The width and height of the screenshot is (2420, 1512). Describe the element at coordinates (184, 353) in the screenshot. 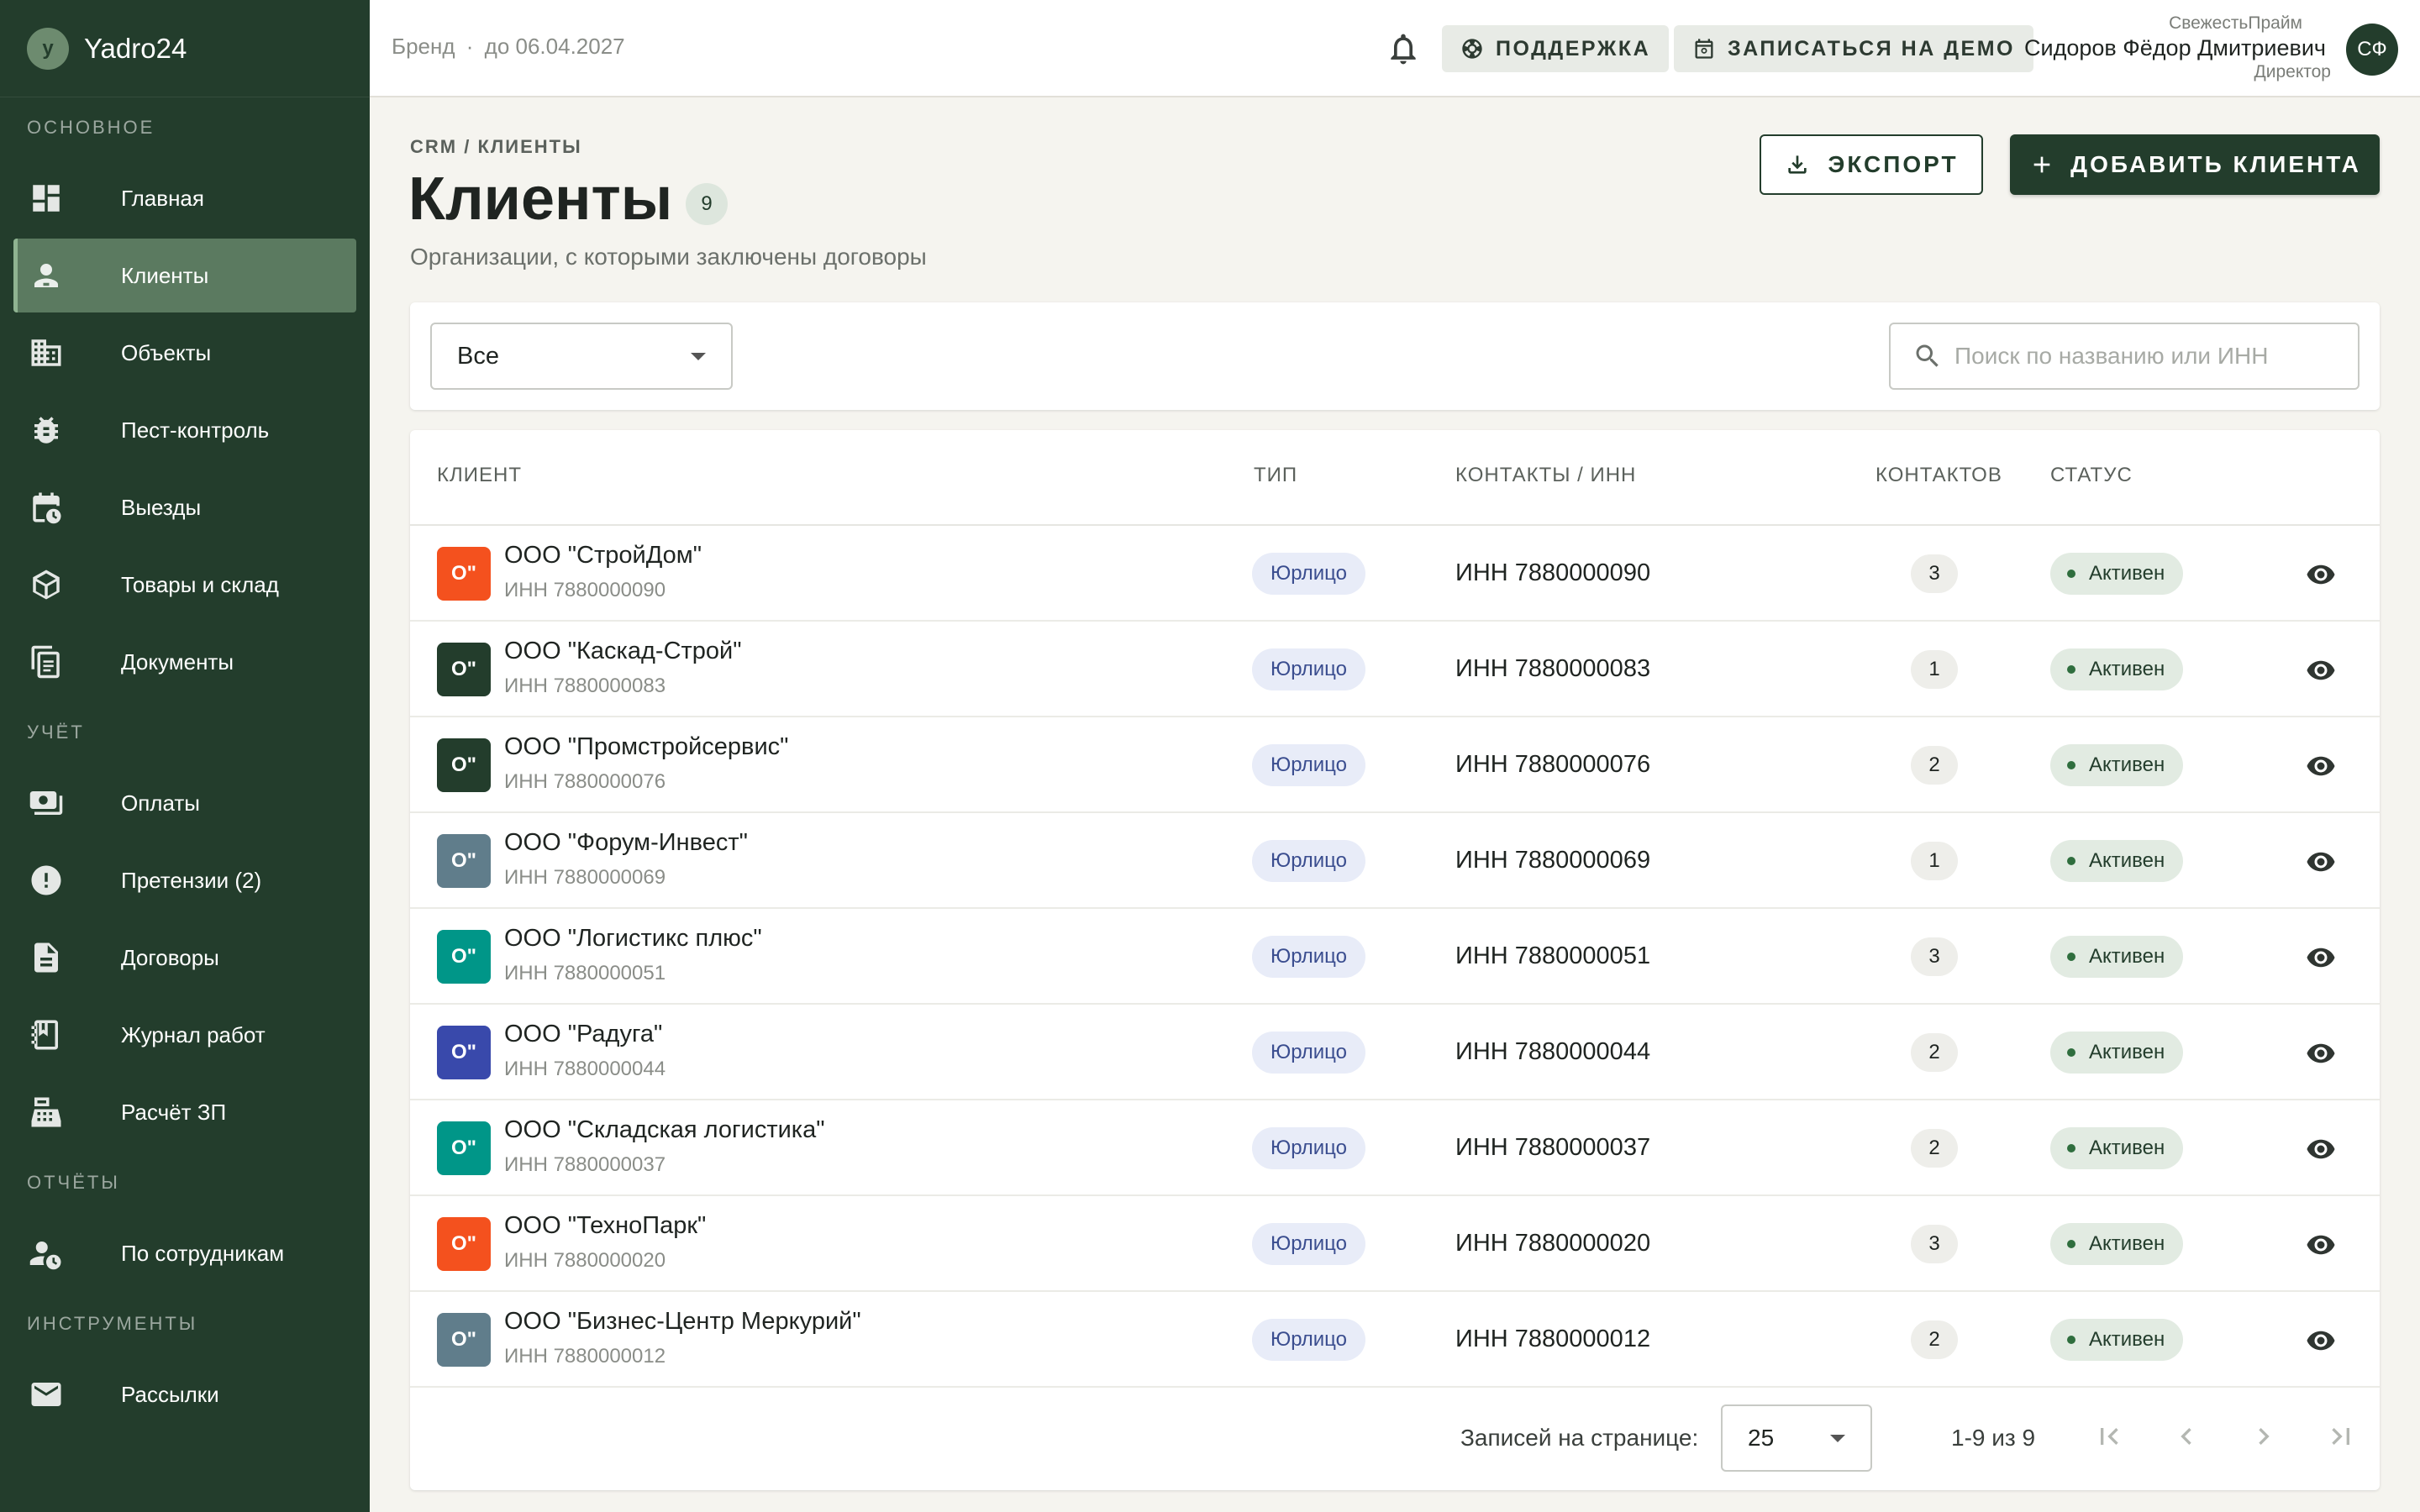

I see `sidebar-item-building: Объекты` at that location.